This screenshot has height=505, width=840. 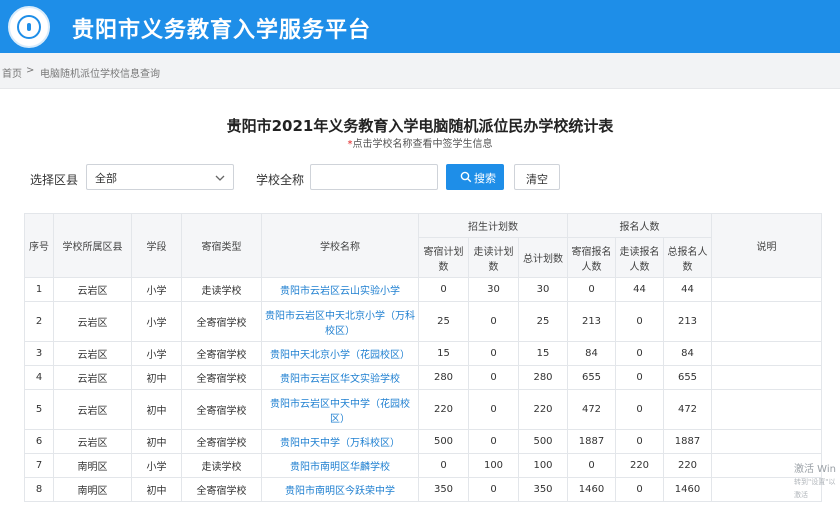 What do you see at coordinates (443, 409) in the screenshot?
I see `cell-plan-boarding: 220` at bounding box center [443, 409].